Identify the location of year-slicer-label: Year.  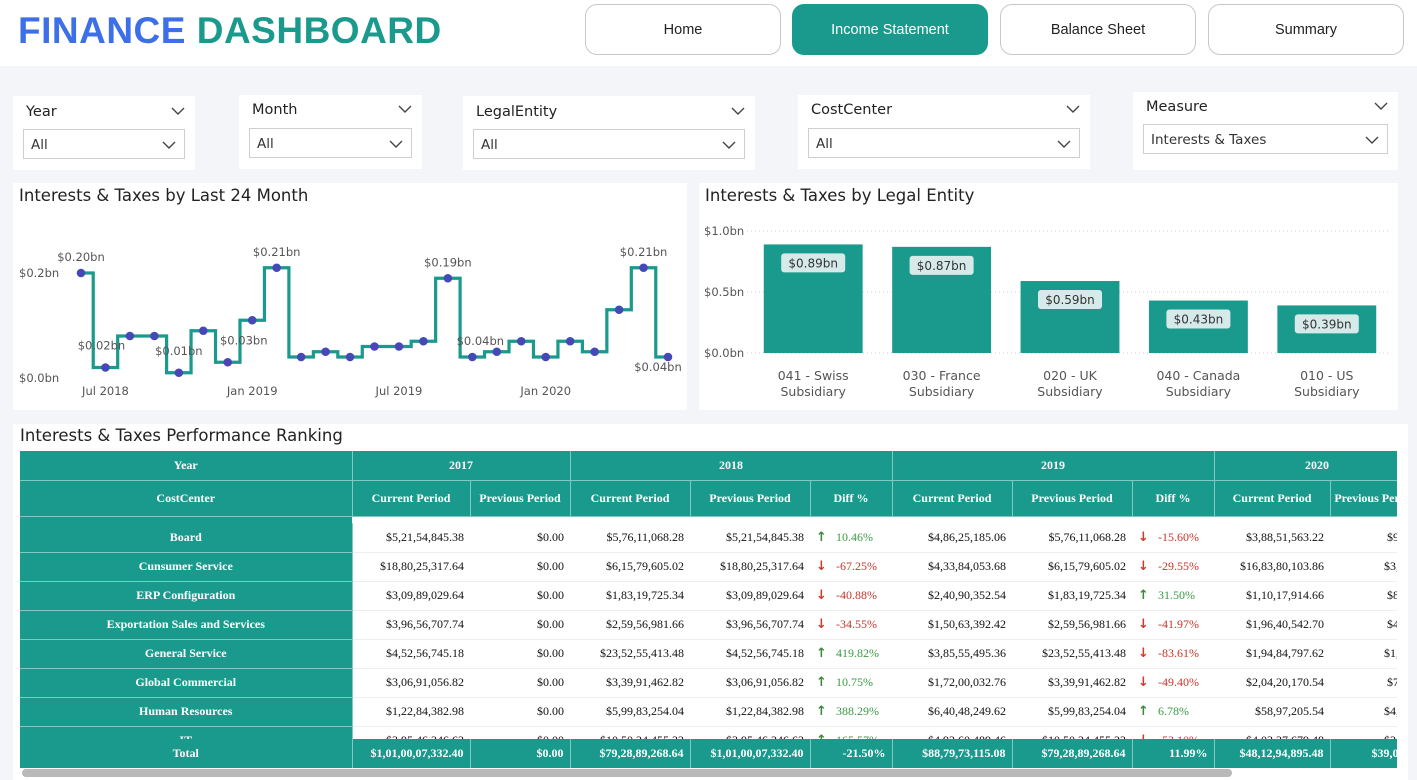
(41, 112).